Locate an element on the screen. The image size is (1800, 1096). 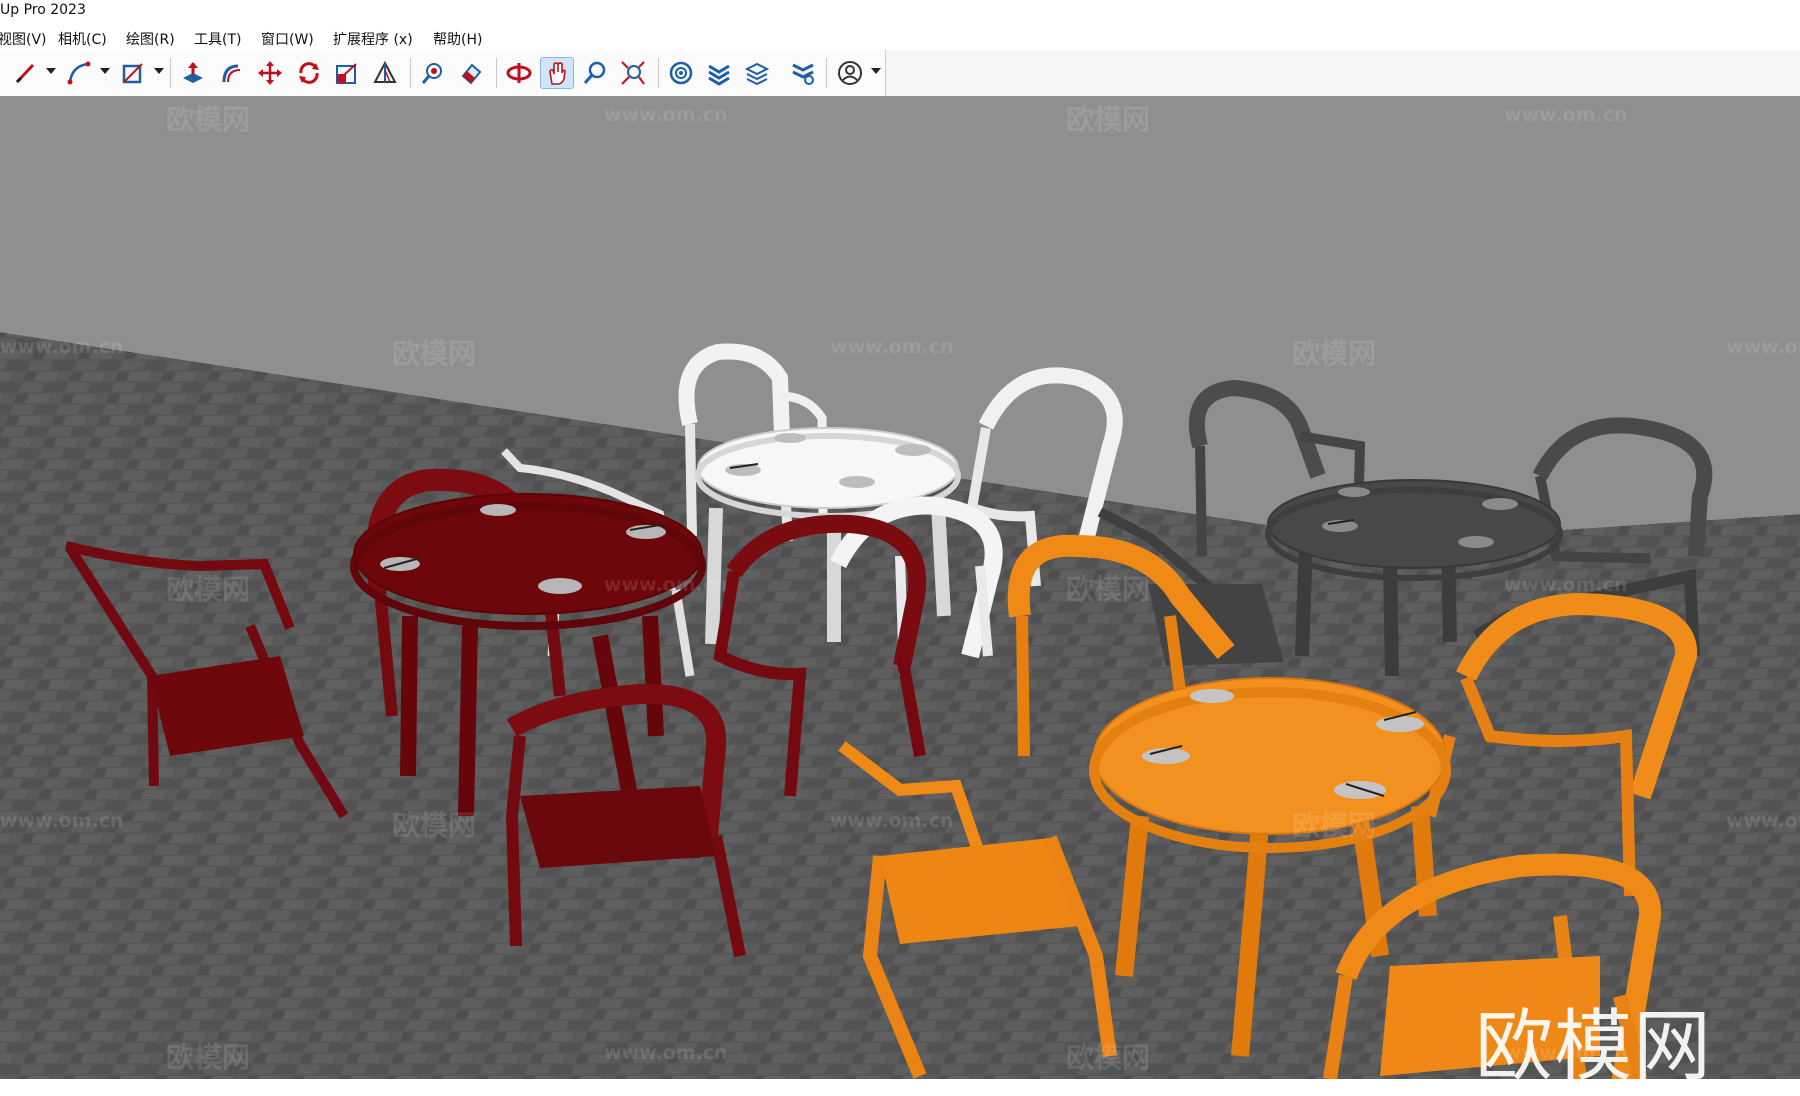
model-info-icon is located at coordinates (681, 73).